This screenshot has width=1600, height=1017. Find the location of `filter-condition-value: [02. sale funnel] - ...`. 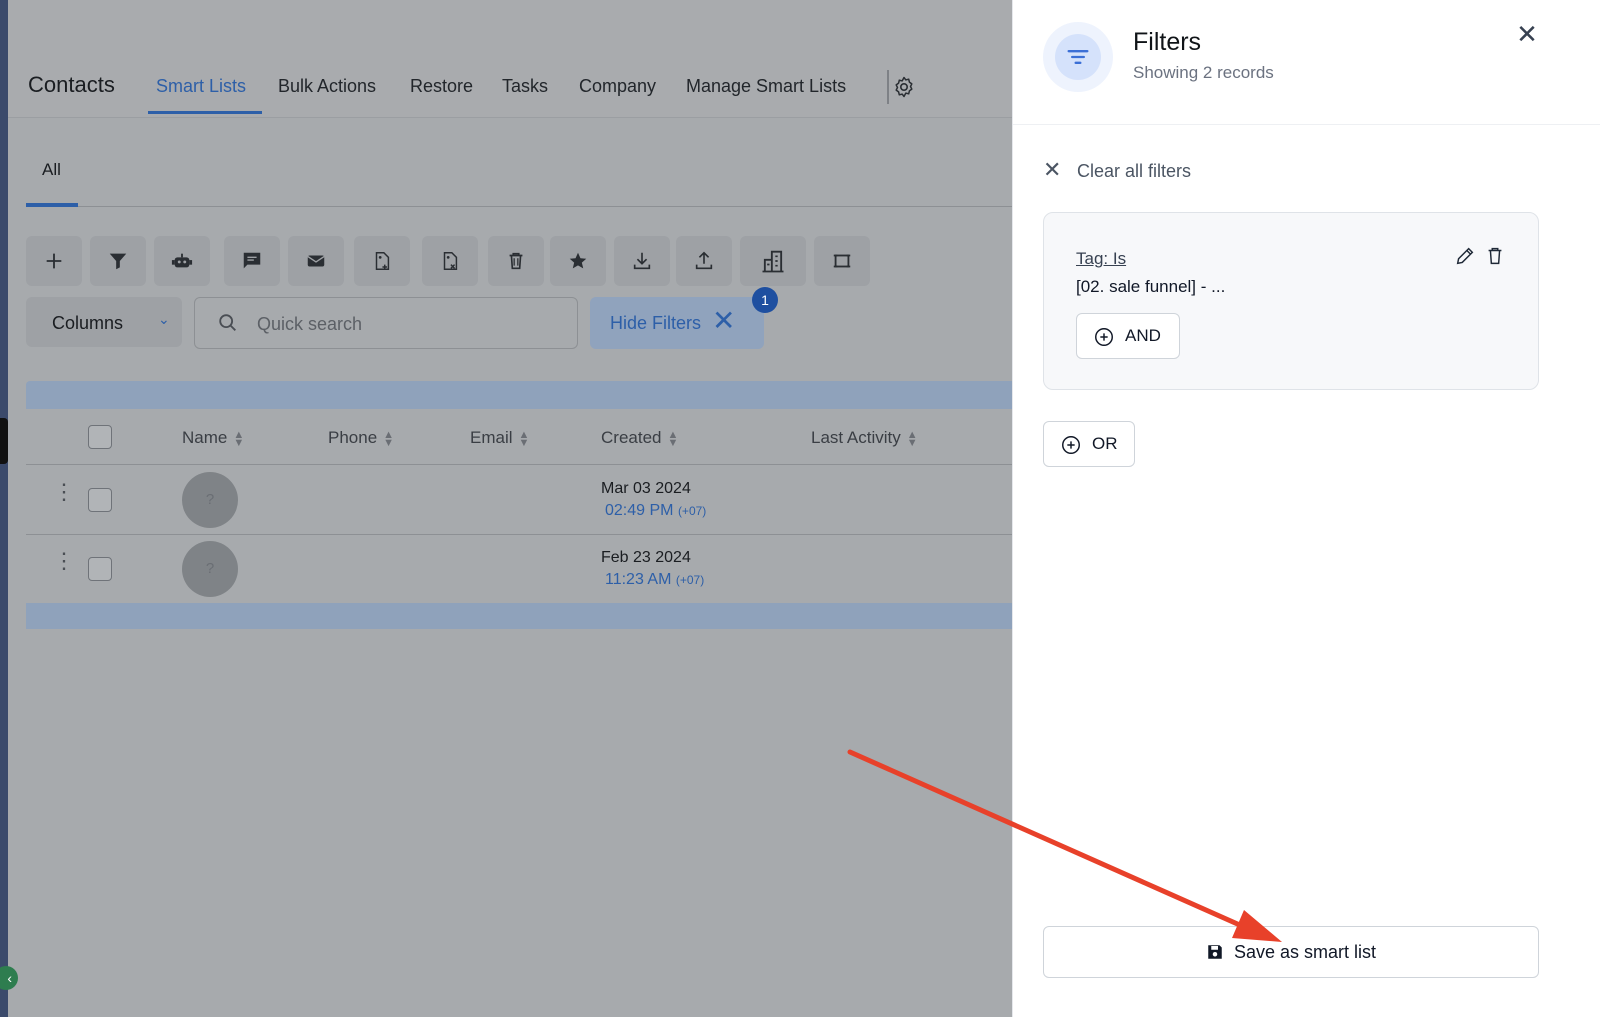

filter-condition-value: [02. sale funnel] - ... is located at coordinates (1151, 286).